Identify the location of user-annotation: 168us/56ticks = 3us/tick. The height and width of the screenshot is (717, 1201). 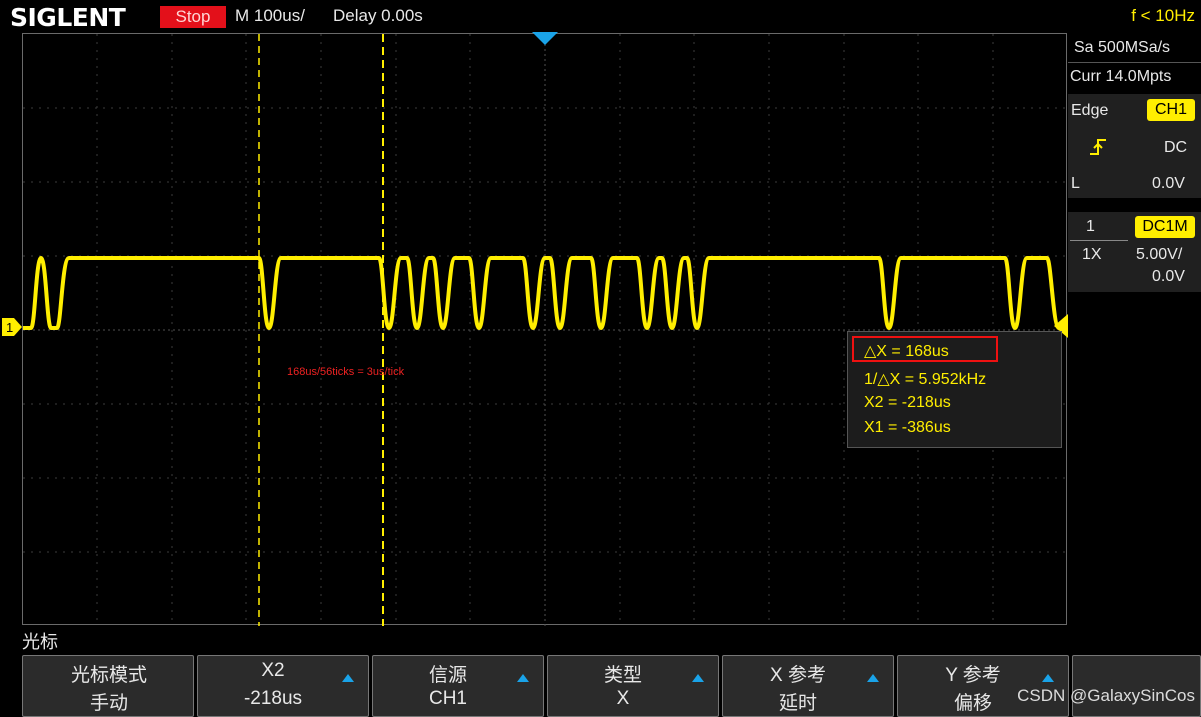
(346, 372).